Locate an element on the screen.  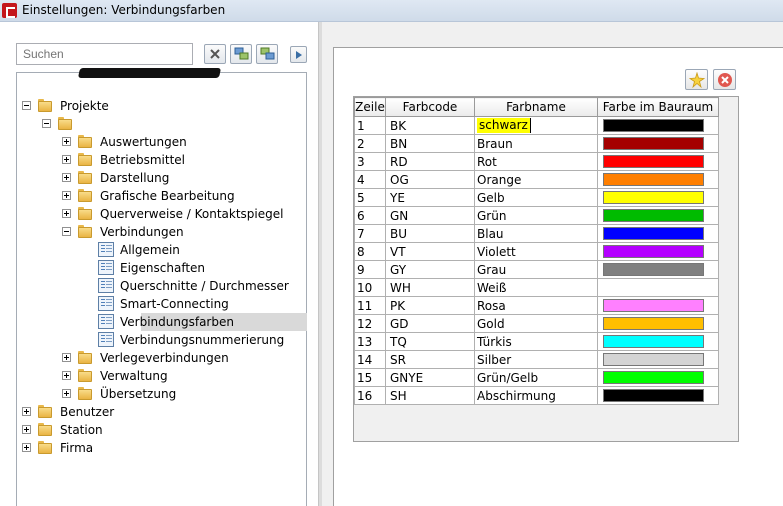
search-input is located at coordinates (104, 54).